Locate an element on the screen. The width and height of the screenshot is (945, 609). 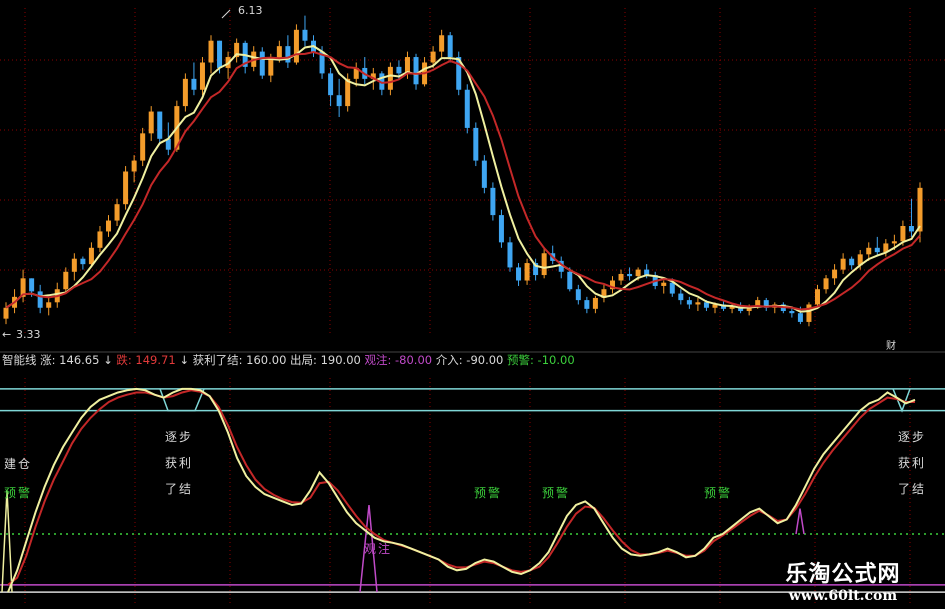
watermark-url: www.60lt.com is located at coordinates (843, 596).